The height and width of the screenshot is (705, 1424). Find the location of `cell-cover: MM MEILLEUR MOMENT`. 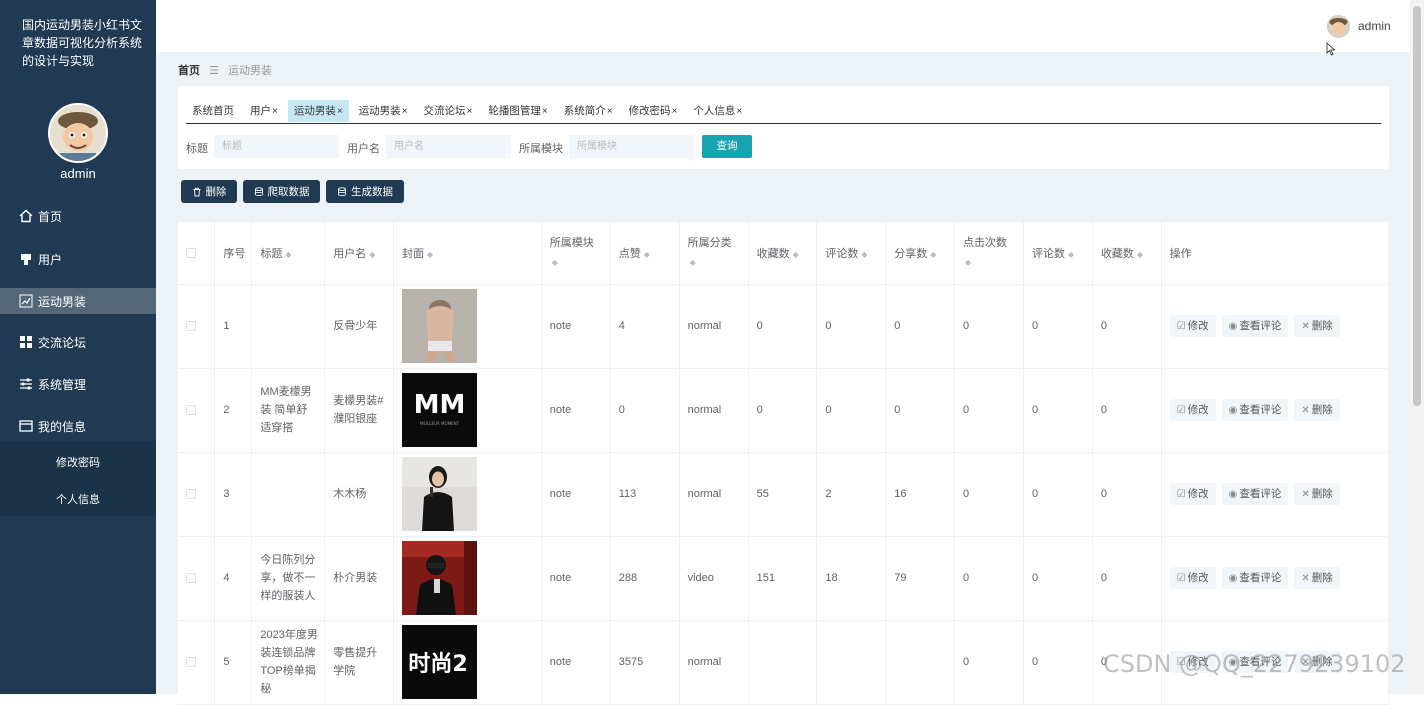

cell-cover: MM MEILLEUR MOMENT is located at coordinates (467, 410).